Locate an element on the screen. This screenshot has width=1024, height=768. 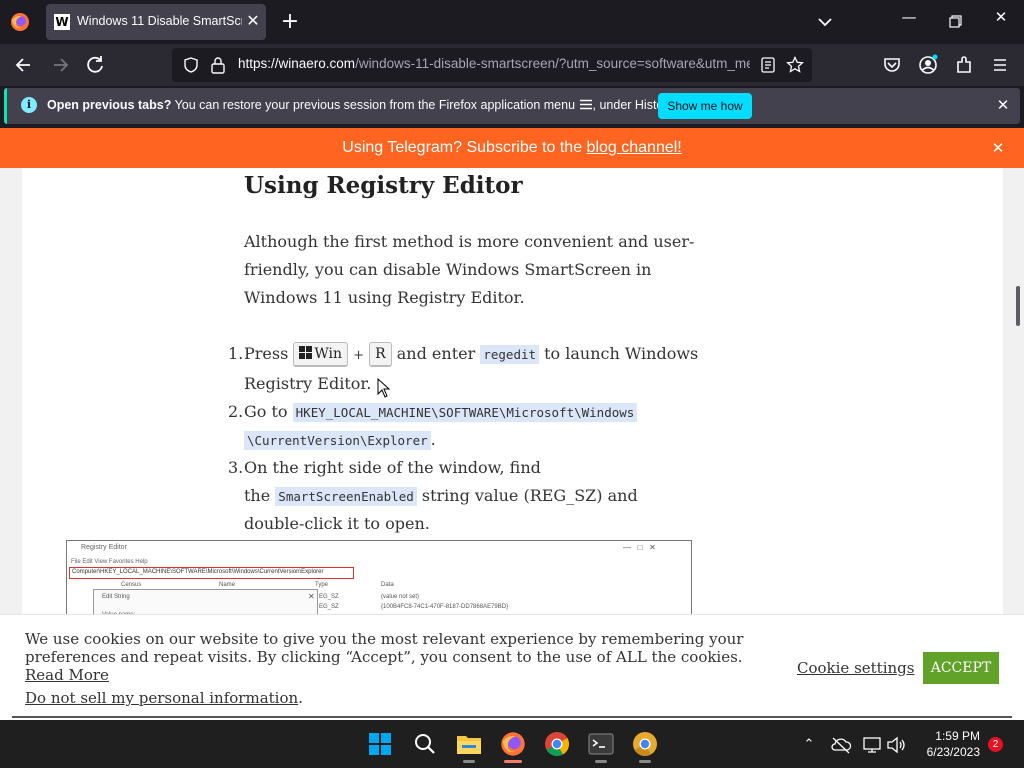
list-all-tabs-chevron-down-icon is located at coordinates (825, 22).